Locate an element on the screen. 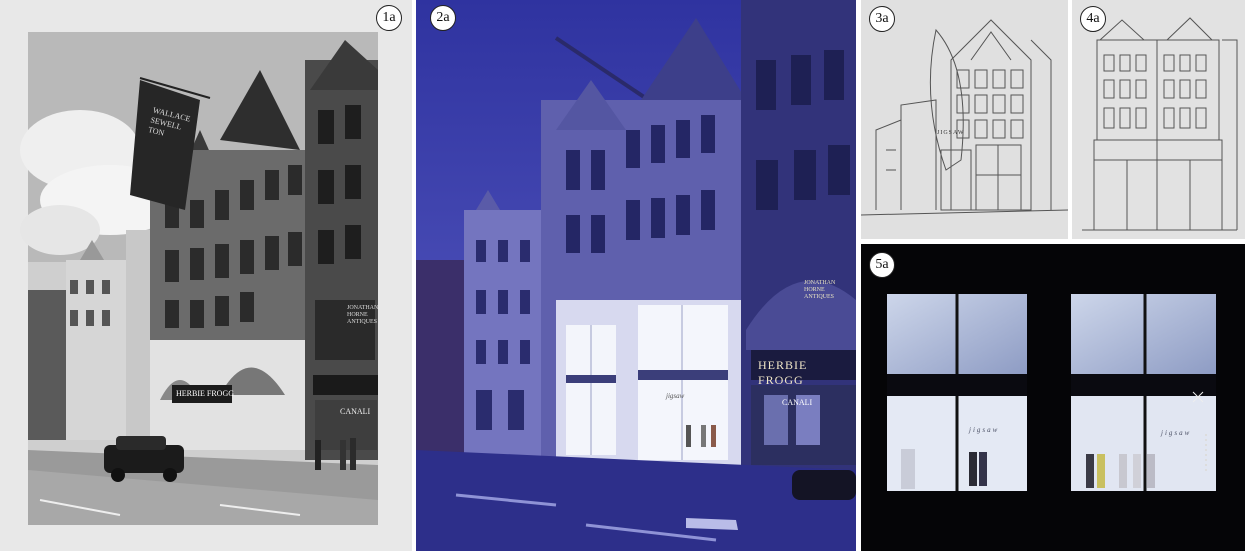 This screenshot has width=1245, height=551. antiques-sign-1a: JONATHAN HORNE ANTIQUES is located at coordinates (363, 315).